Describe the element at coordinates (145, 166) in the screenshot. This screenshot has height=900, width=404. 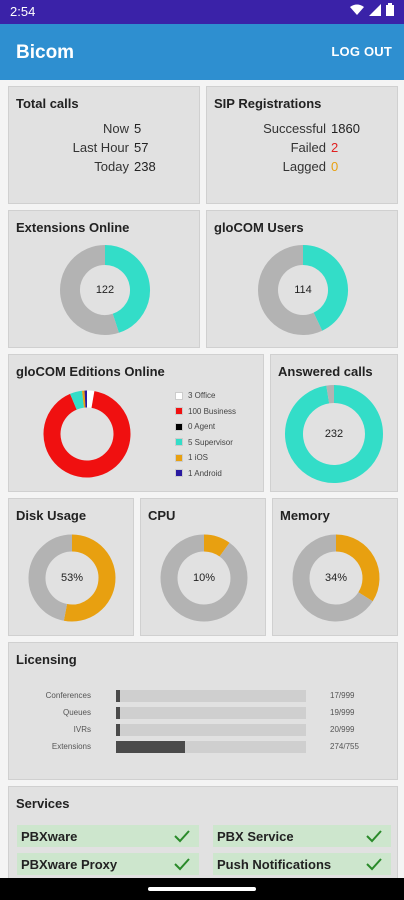
I see `stat-value: 238` at that location.